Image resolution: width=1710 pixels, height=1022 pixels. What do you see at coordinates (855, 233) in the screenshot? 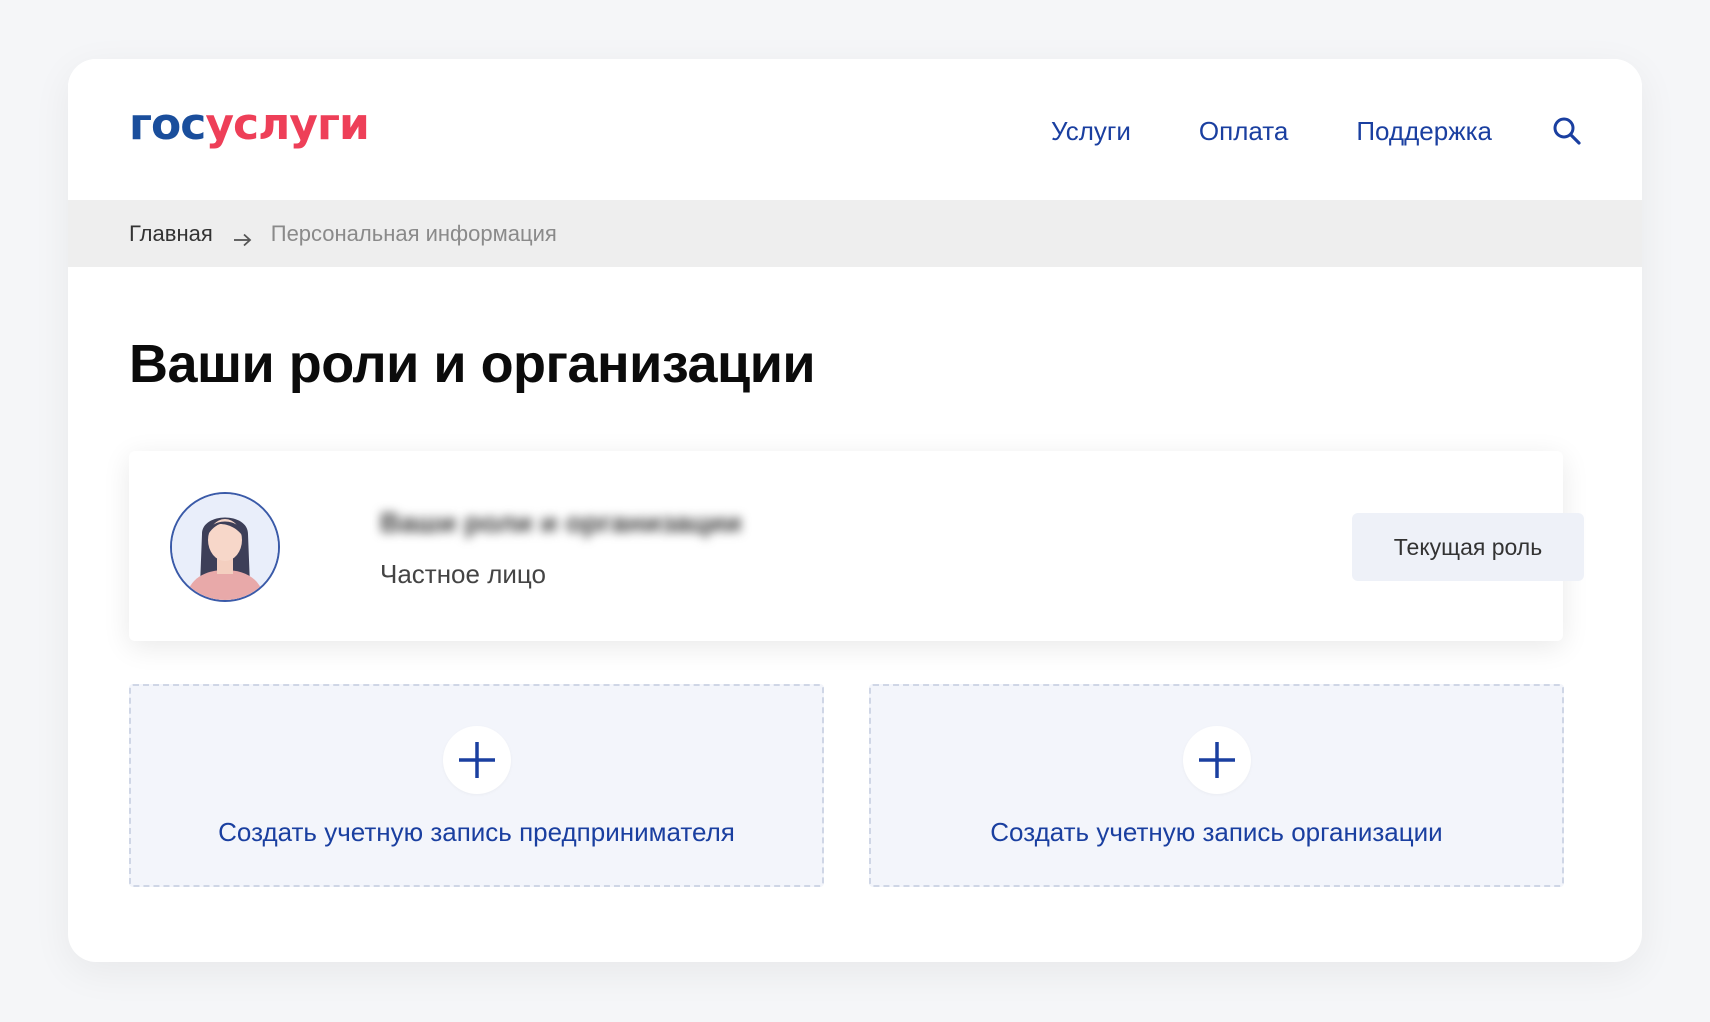
I see `breadcrumb-bar: Главная Персональная информация` at bounding box center [855, 233].